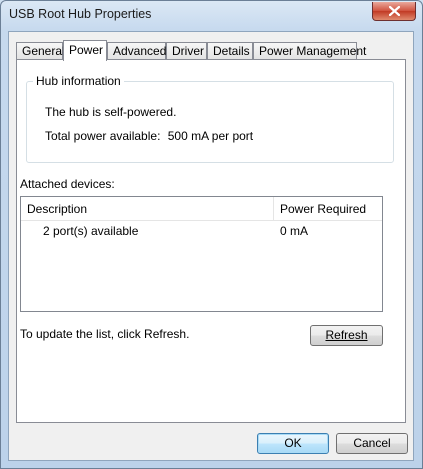 The image size is (423, 469). I want to click on tab-details: Details, so click(230, 50).